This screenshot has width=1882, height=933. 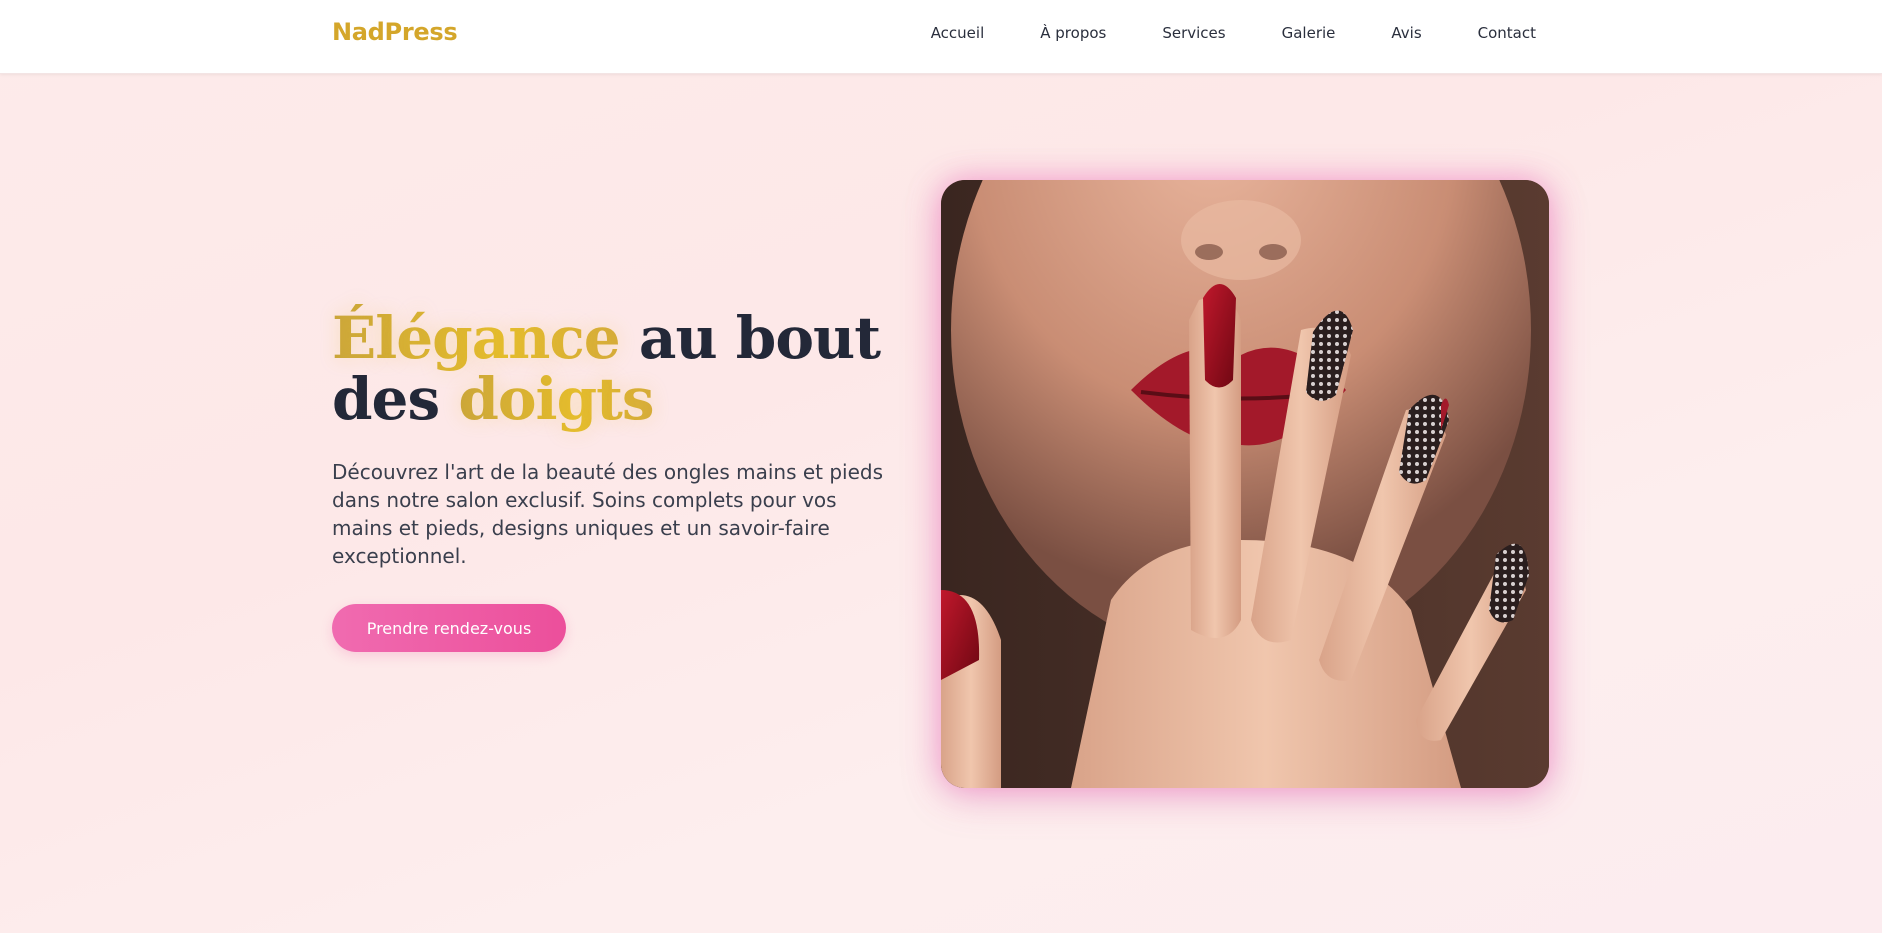 What do you see at coordinates (395, 32) in the screenshot?
I see `brand-logo: NadPress` at bounding box center [395, 32].